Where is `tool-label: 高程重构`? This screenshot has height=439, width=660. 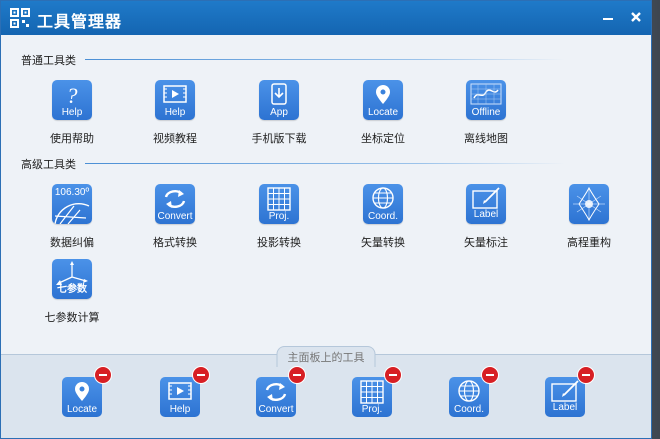 tool-label: 高程重构 is located at coordinates (589, 242).